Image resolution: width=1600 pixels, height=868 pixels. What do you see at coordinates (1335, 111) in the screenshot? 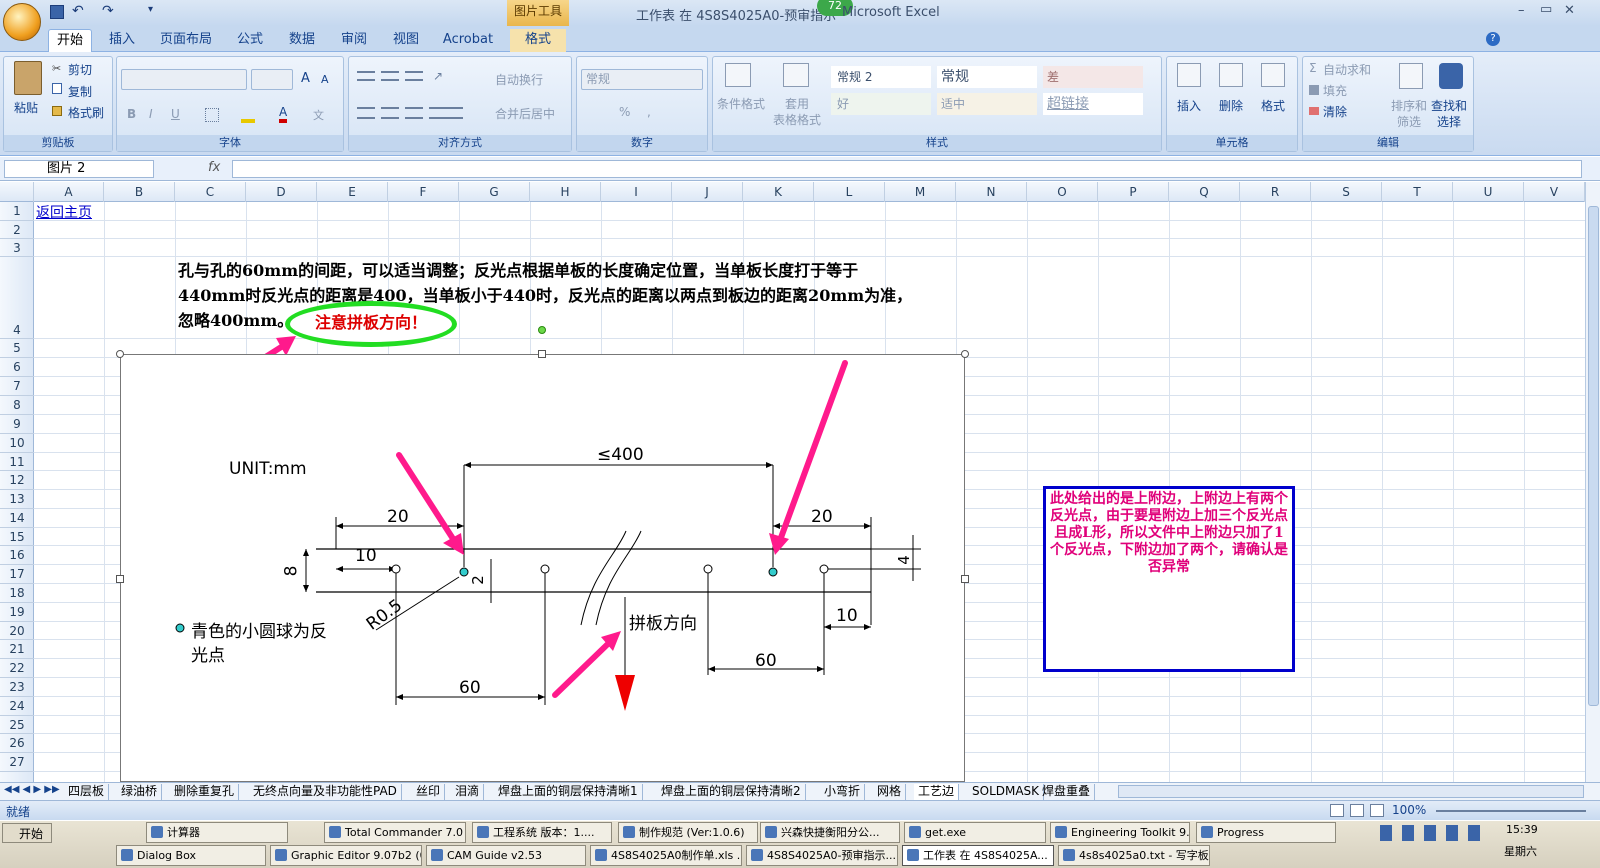
I see `clear-button: 清除` at bounding box center [1335, 111].